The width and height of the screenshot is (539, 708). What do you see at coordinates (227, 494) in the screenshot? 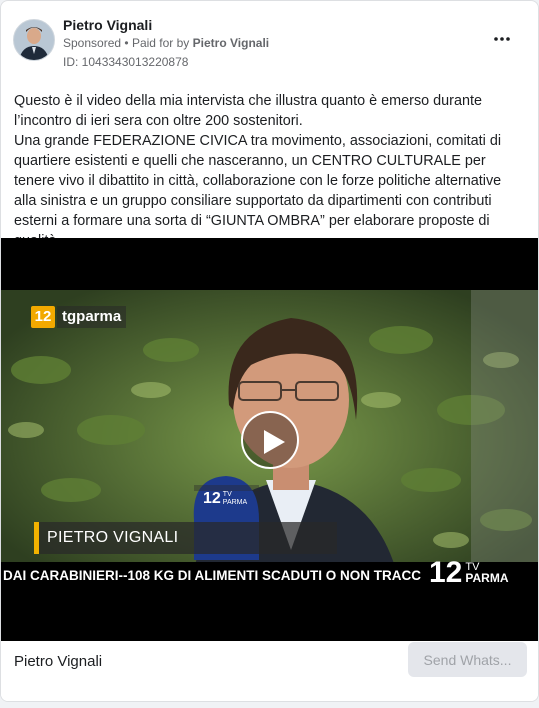
I see `mic-label-tv: TV` at bounding box center [227, 494].